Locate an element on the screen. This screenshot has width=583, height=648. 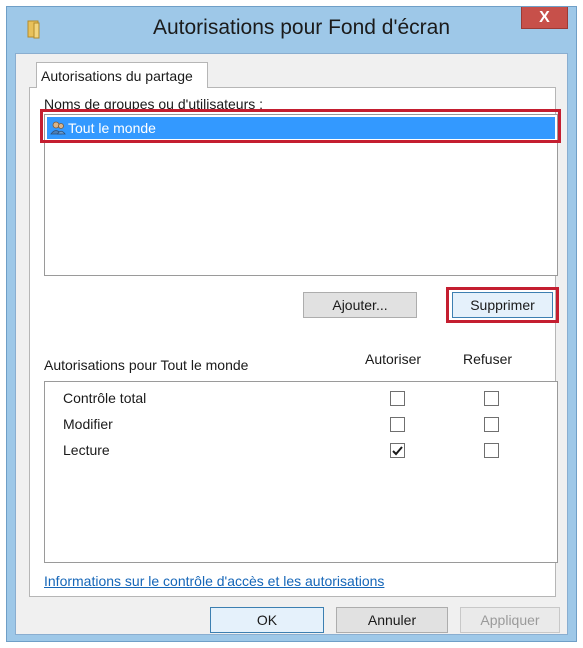
checkbox-allow-modify is located at coordinates (397, 424).